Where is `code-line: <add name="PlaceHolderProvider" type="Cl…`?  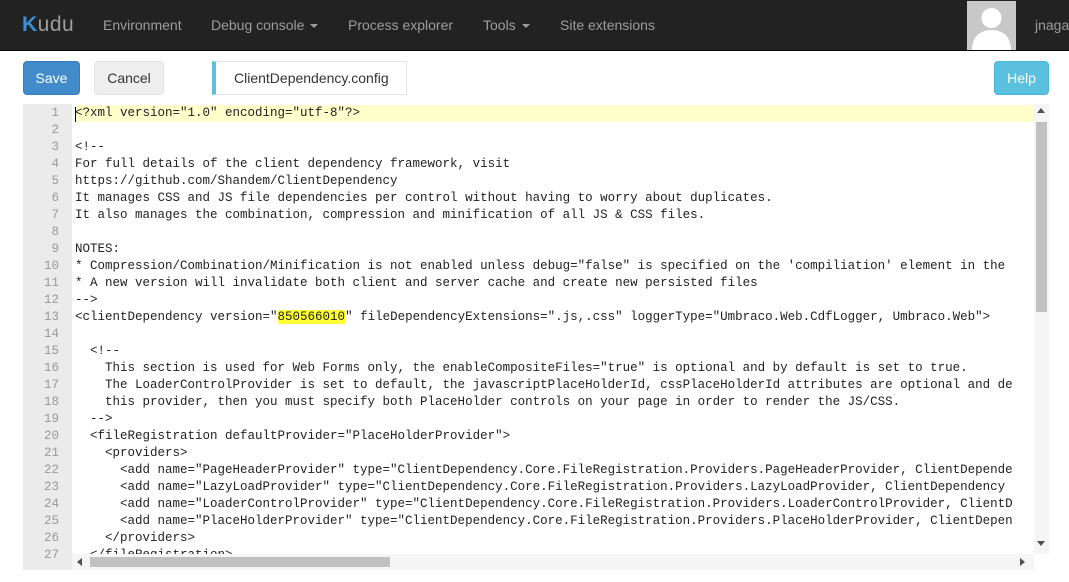
code-line: <add name="PlaceHolderProvider" type="Cl… is located at coordinates (544, 521).